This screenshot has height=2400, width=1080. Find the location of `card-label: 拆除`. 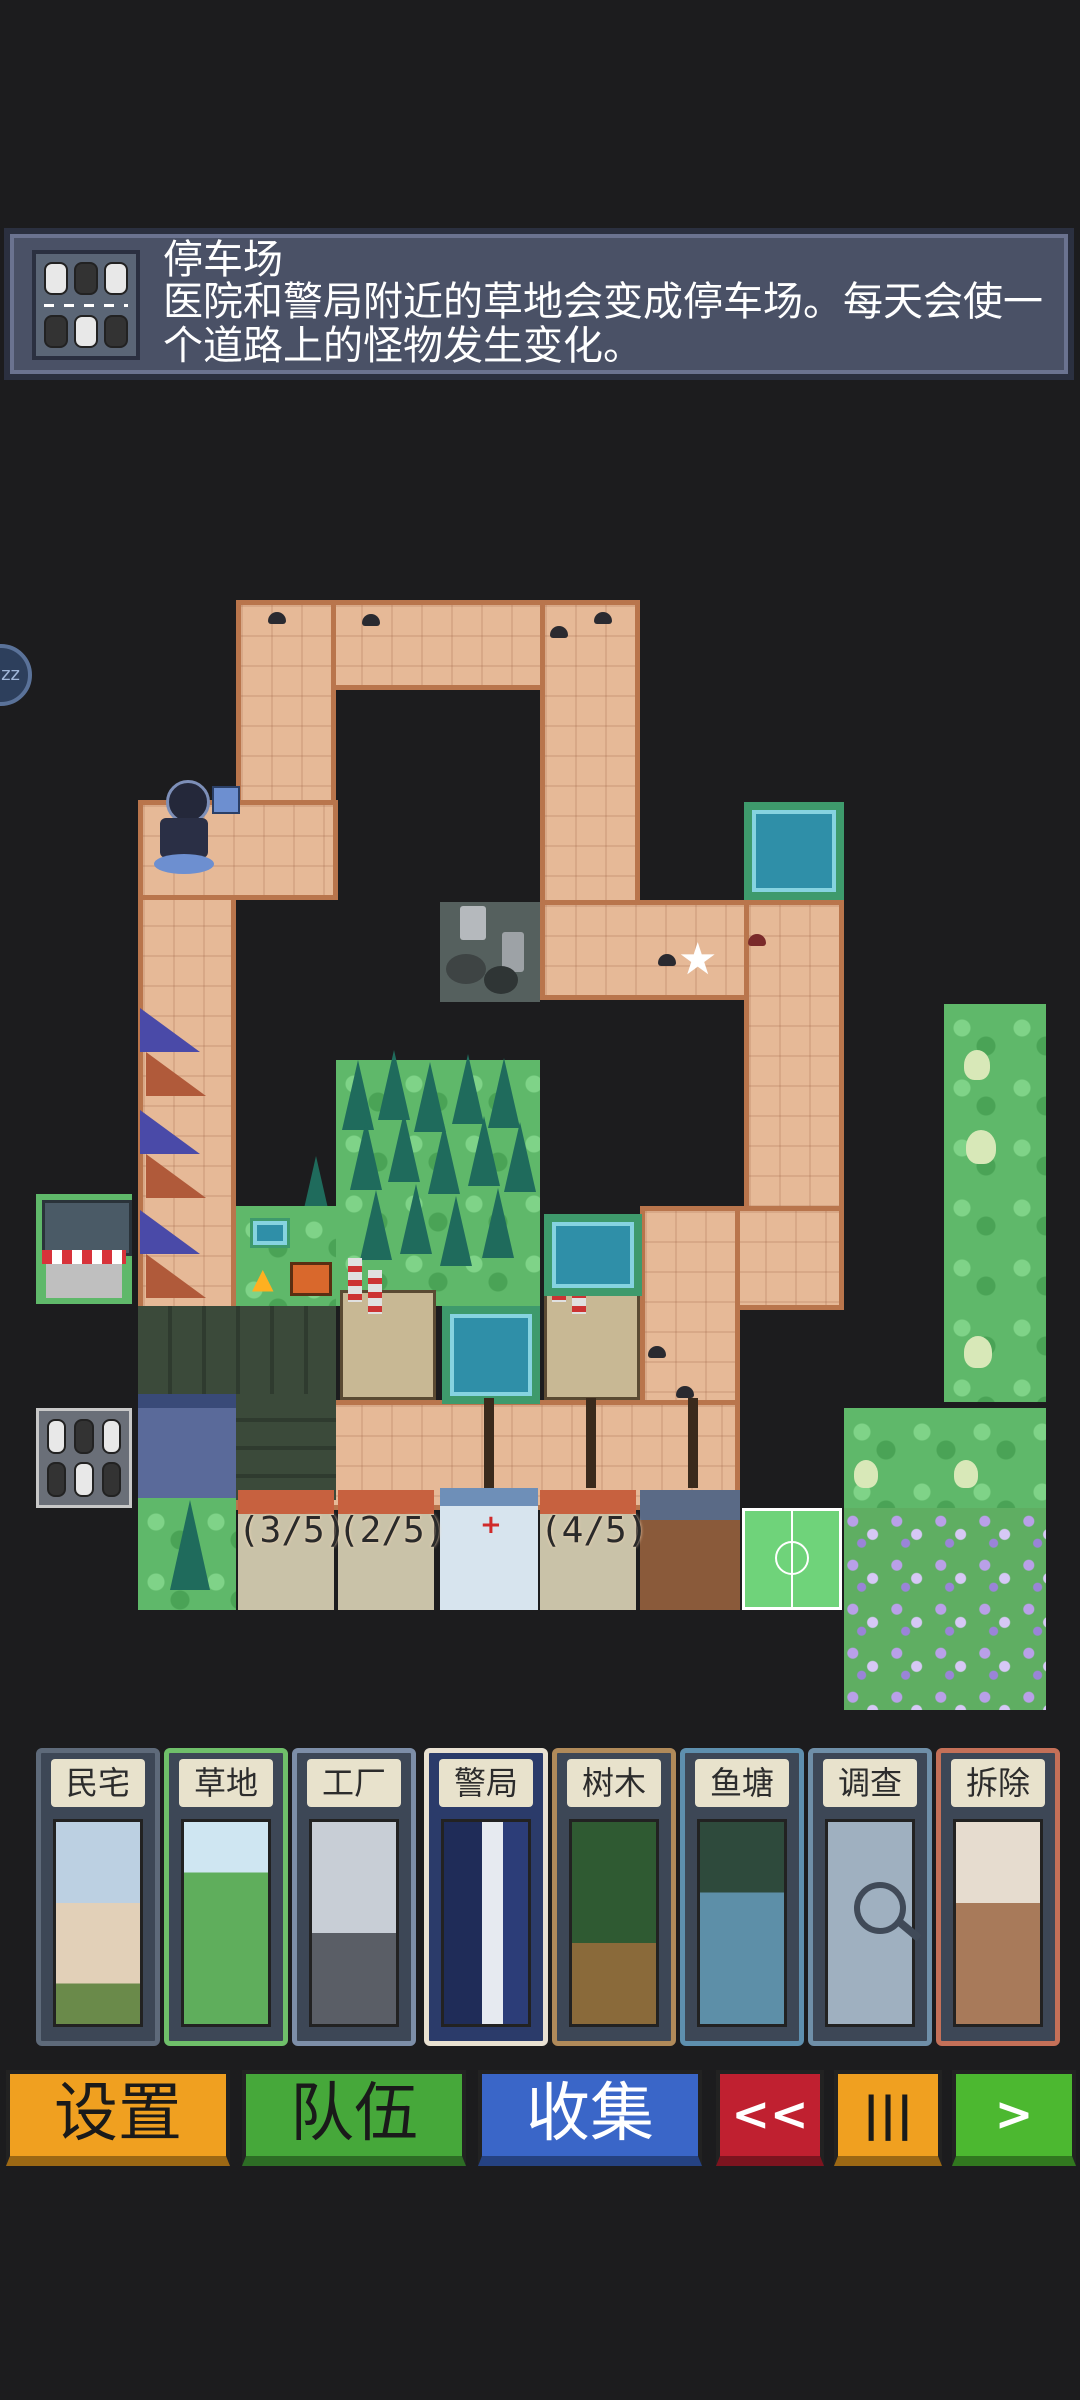

card-label: 拆除 is located at coordinates (998, 1783).